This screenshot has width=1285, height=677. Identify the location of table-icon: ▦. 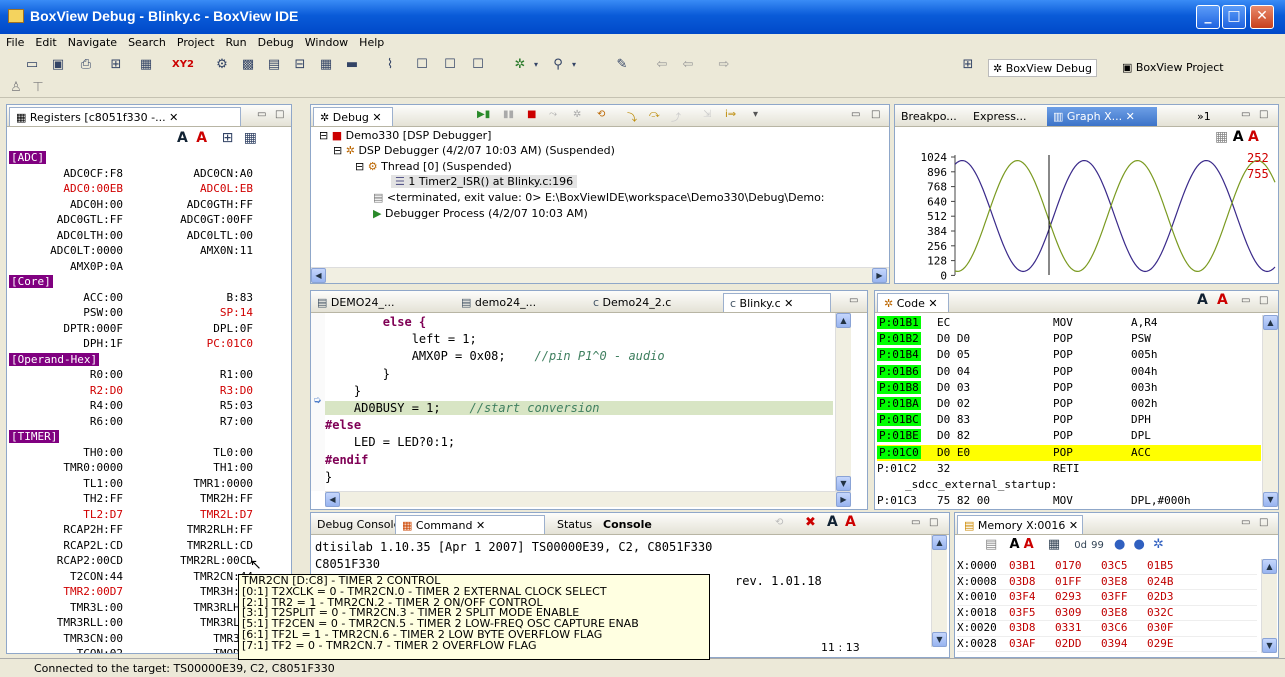
(326, 65).